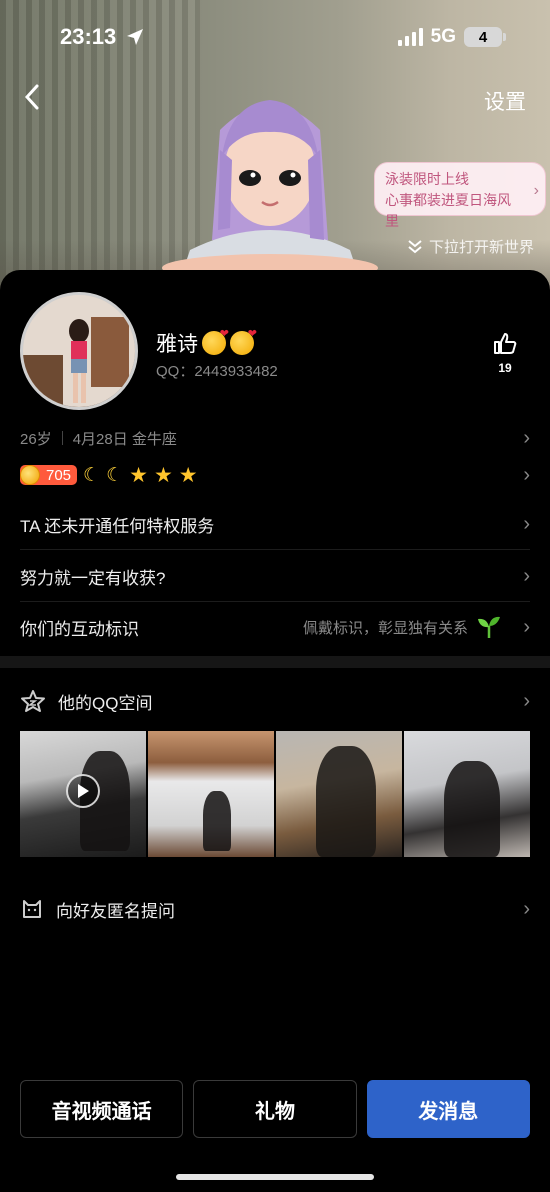 The width and height of the screenshot is (550, 1192). I want to click on thumbs-up-icon, so click(505, 343).